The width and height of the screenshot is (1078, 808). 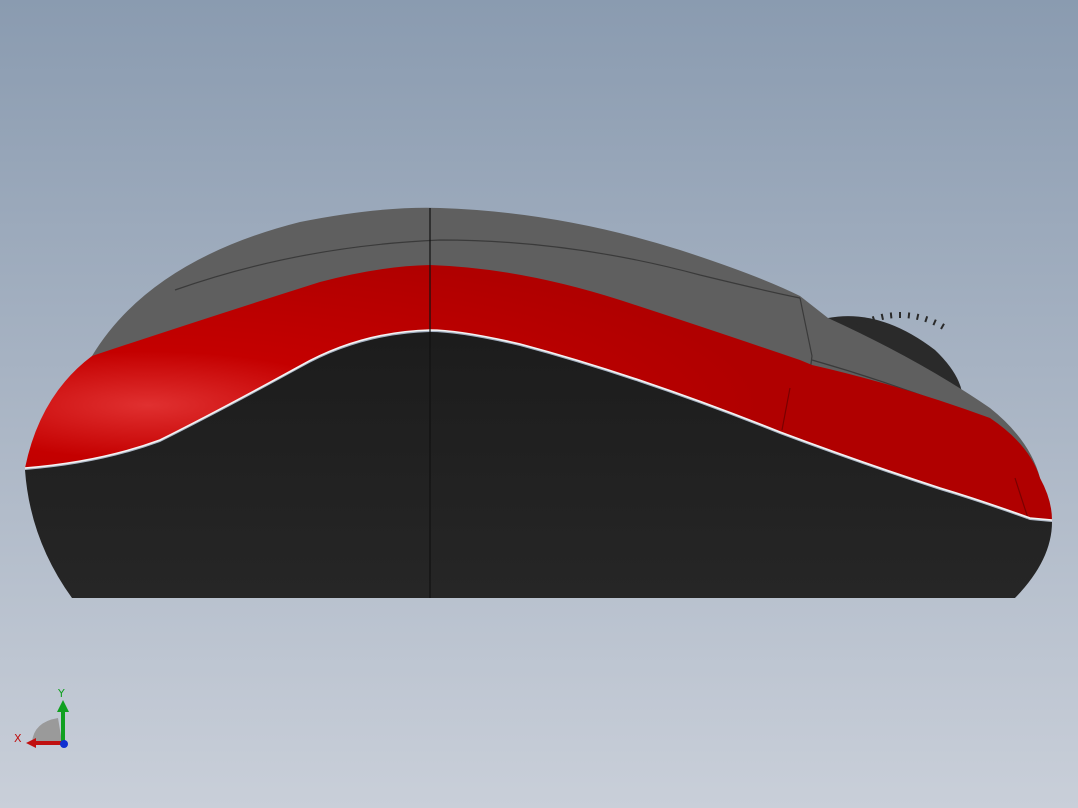 I want to click on y-axis-label: Y, so click(x=61, y=693).